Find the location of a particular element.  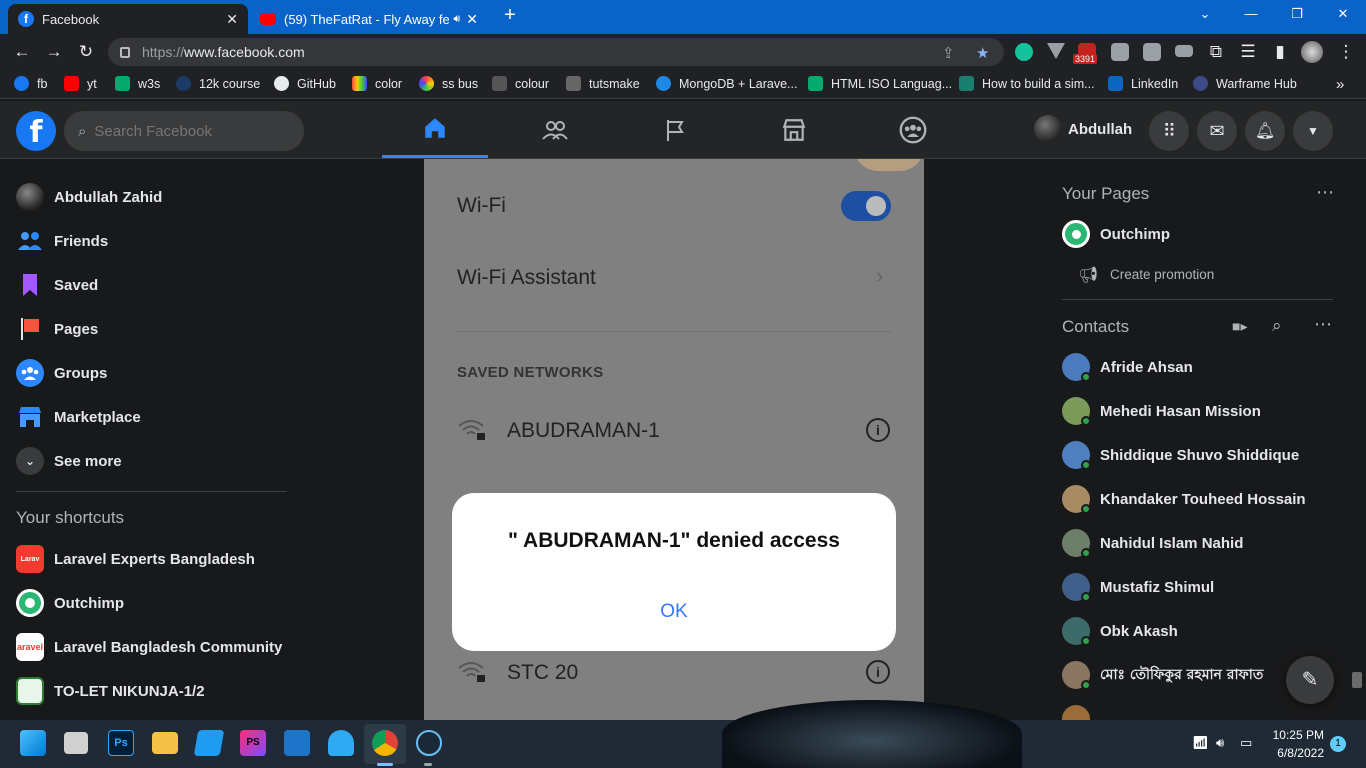

bookmark-fb: fb is located at coordinates (30, 83).